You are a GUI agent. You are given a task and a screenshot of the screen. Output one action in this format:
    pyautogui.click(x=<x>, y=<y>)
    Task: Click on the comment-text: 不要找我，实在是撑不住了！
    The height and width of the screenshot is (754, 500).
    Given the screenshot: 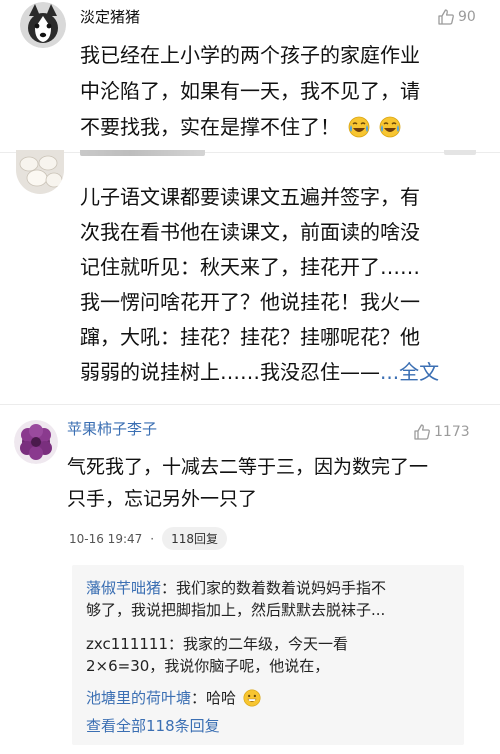 What is the action you would take?
    pyautogui.click(x=210, y=127)
    